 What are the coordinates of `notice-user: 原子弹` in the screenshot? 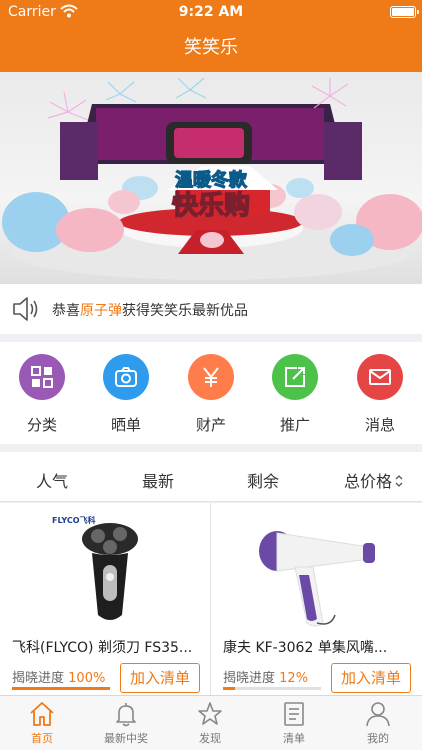 It's located at (101, 311).